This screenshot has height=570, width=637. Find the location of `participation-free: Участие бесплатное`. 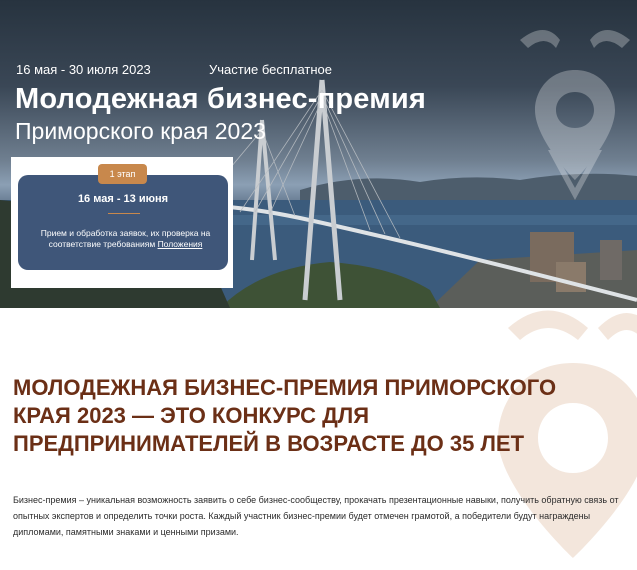

participation-free: Участие бесплатное is located at coordinates (271, 69).